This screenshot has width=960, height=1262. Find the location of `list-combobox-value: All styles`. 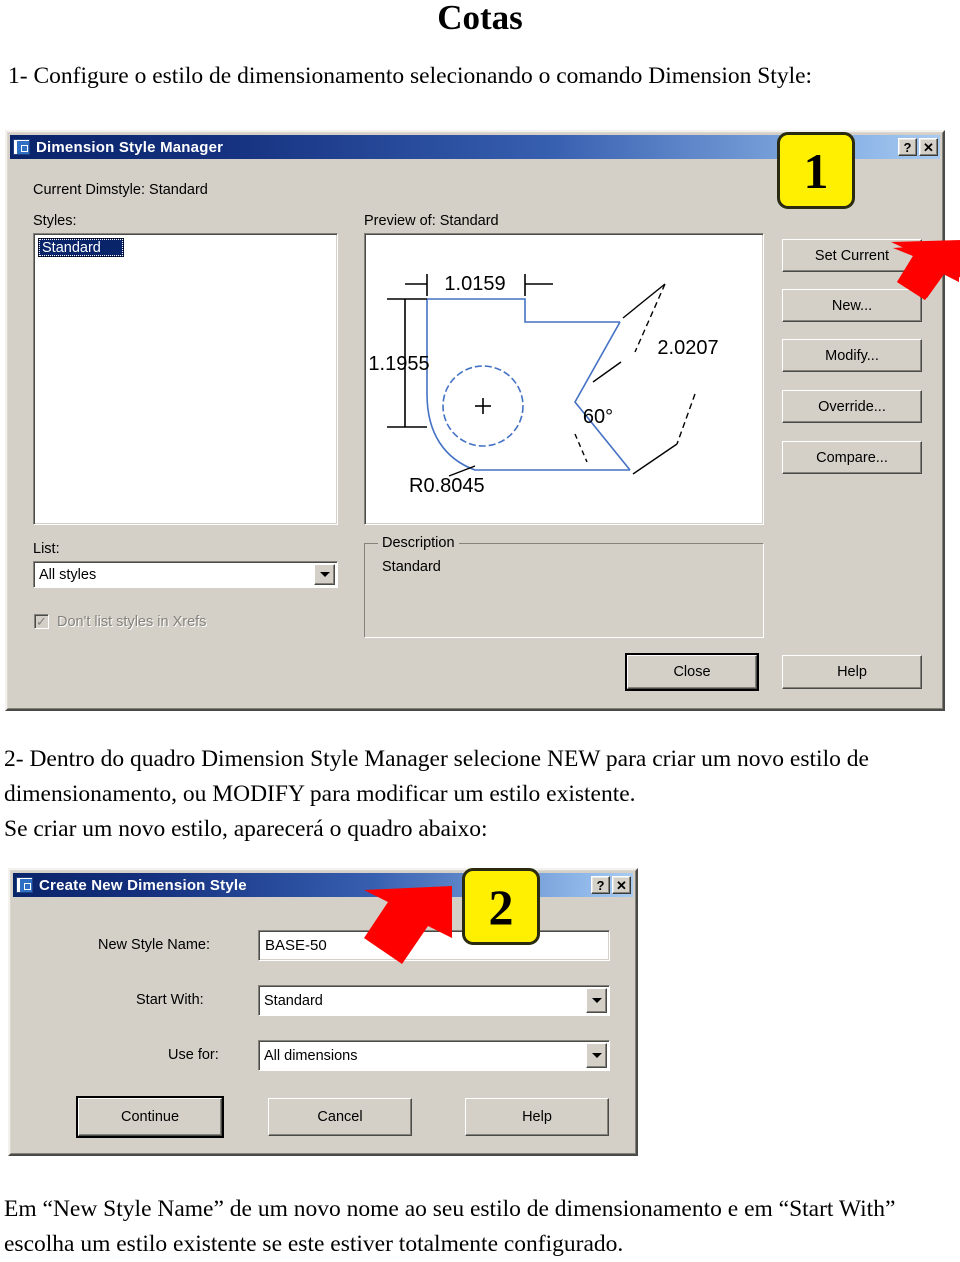

list-combobox-value: All styles is located at coordinates (68, 574).